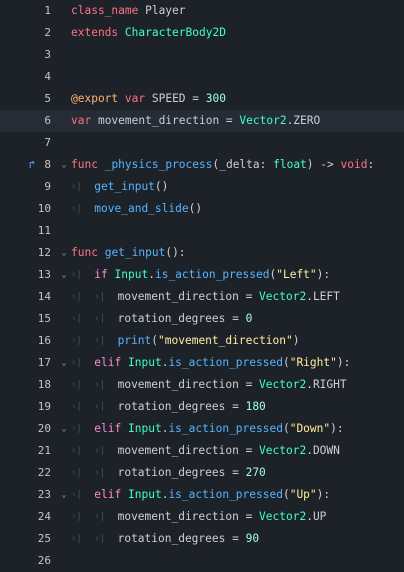  I want to click on code-token: :, so click(371, 164).